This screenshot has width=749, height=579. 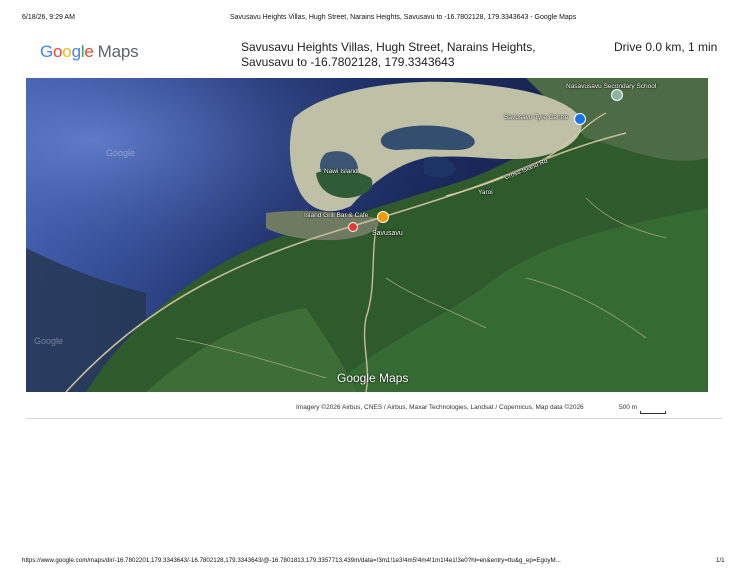 I want to click on label-yaroi: Yaroi, so click(x=485, y=192).